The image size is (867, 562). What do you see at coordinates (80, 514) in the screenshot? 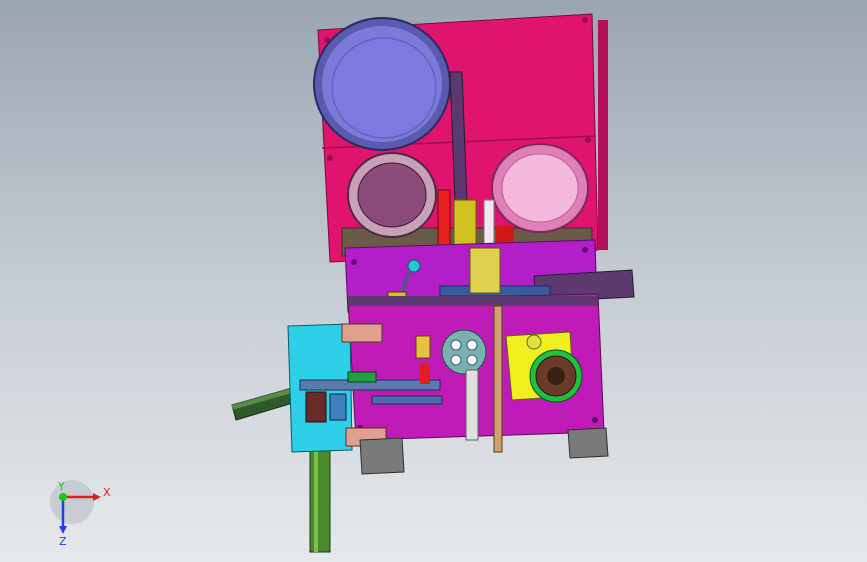
I see `axis-triad: X Y Z` at bounding box center [80, 514].